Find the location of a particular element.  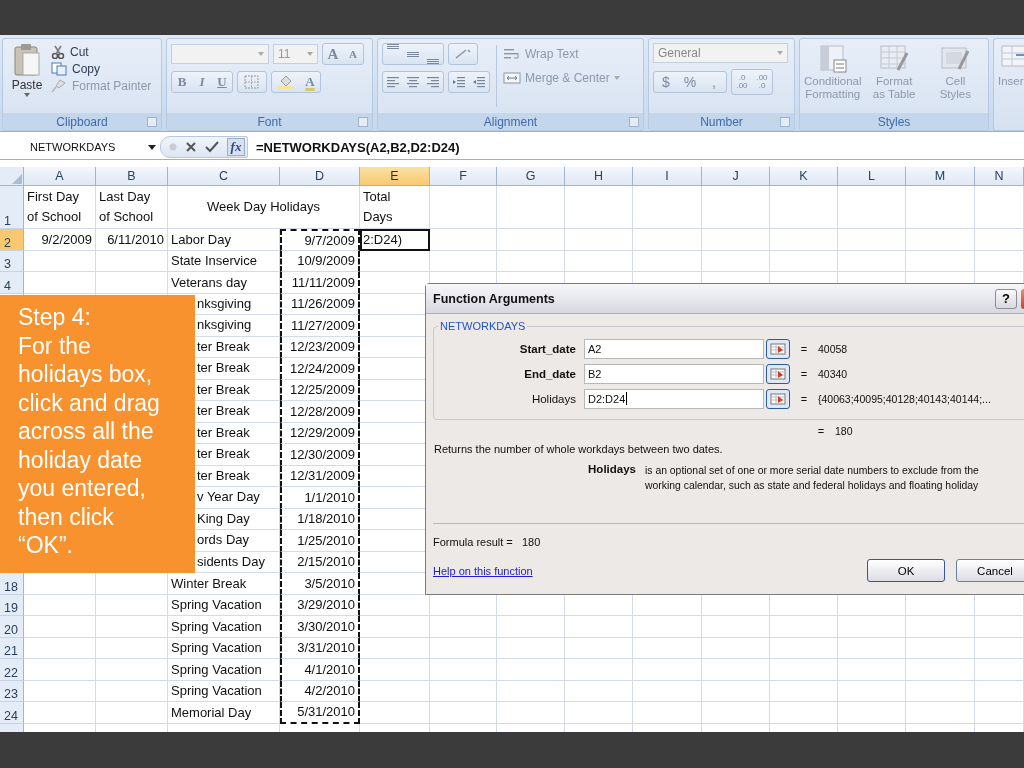

cancel-button: Cancel is located at coordinates (990, 570).